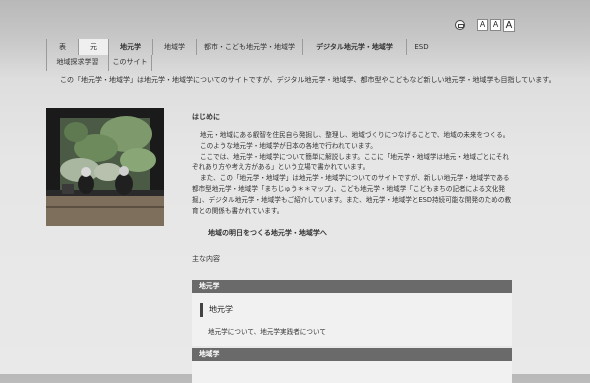 The height and width of the screenshot is (383, 590). I want to click on content-block-jimotogaku: 地元学 地元学 地元学について、地元学実践者について, so click(352, 313).